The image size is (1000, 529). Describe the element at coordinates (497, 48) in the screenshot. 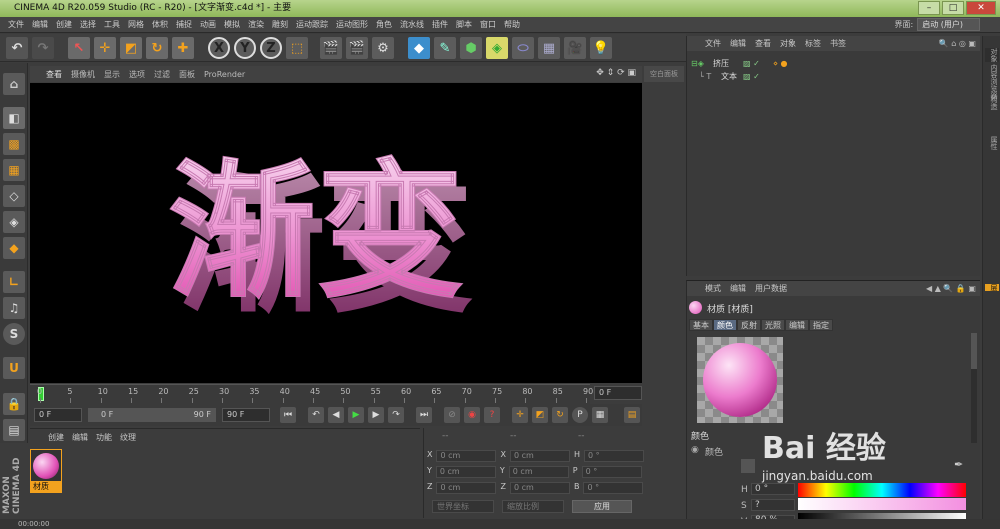

I see `array-icon: ◈` at that location.